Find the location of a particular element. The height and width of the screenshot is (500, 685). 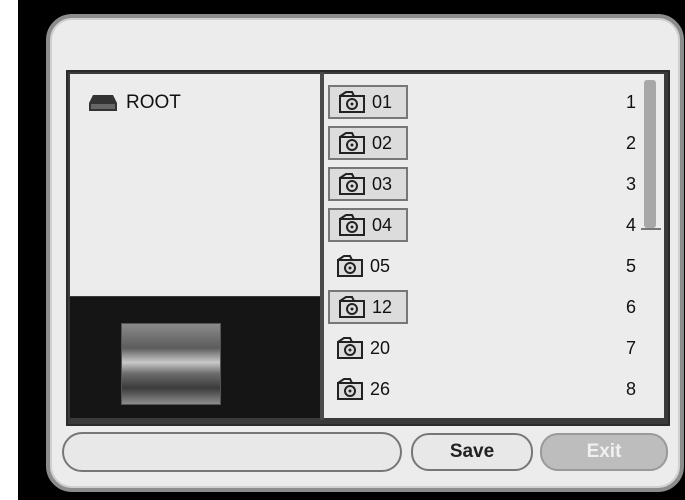

item-number: 2 is located at coordinates (630, 143).